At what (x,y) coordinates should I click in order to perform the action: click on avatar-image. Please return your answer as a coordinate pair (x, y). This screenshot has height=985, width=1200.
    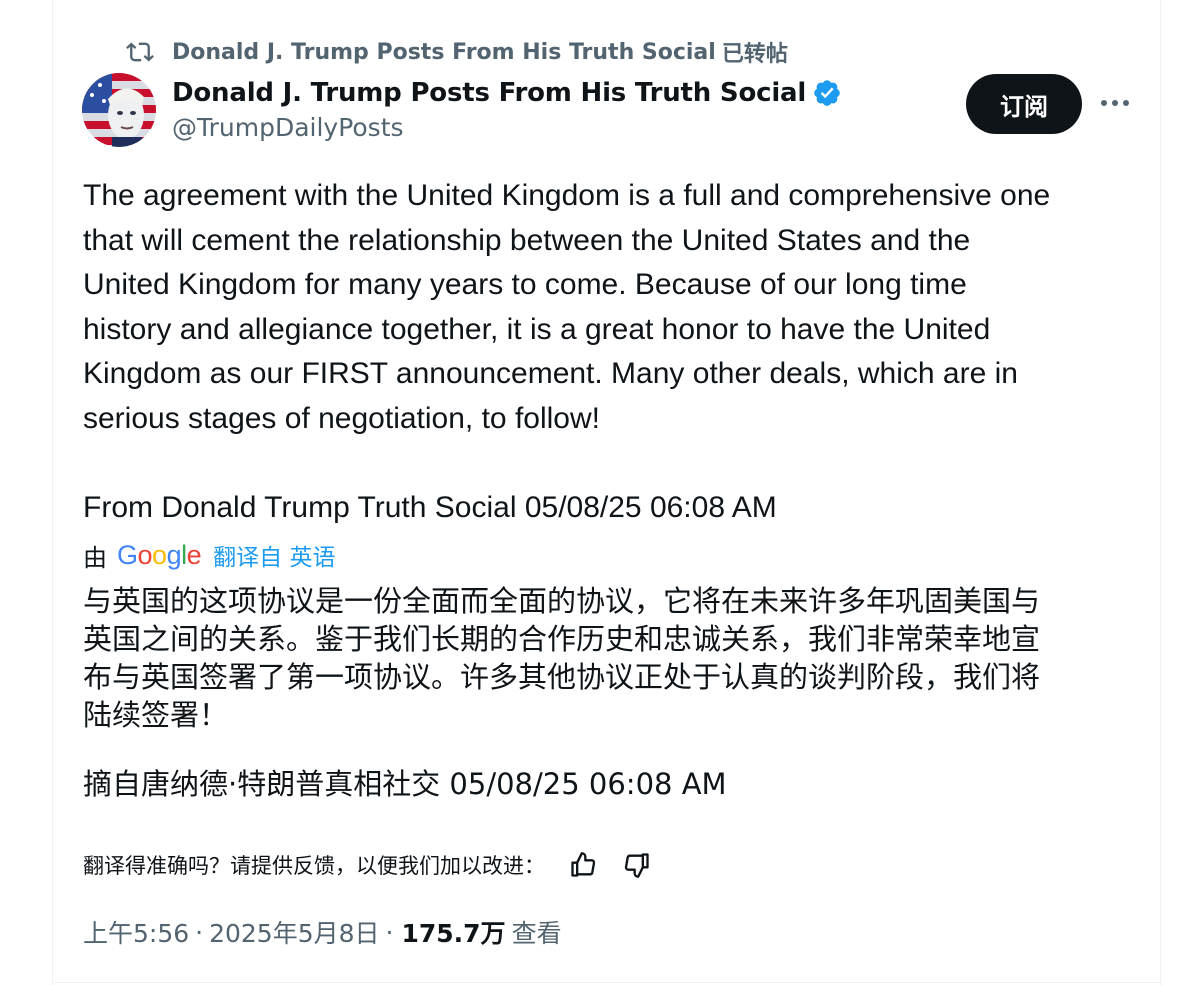
    Looking at the image, I should click on (119, 110).